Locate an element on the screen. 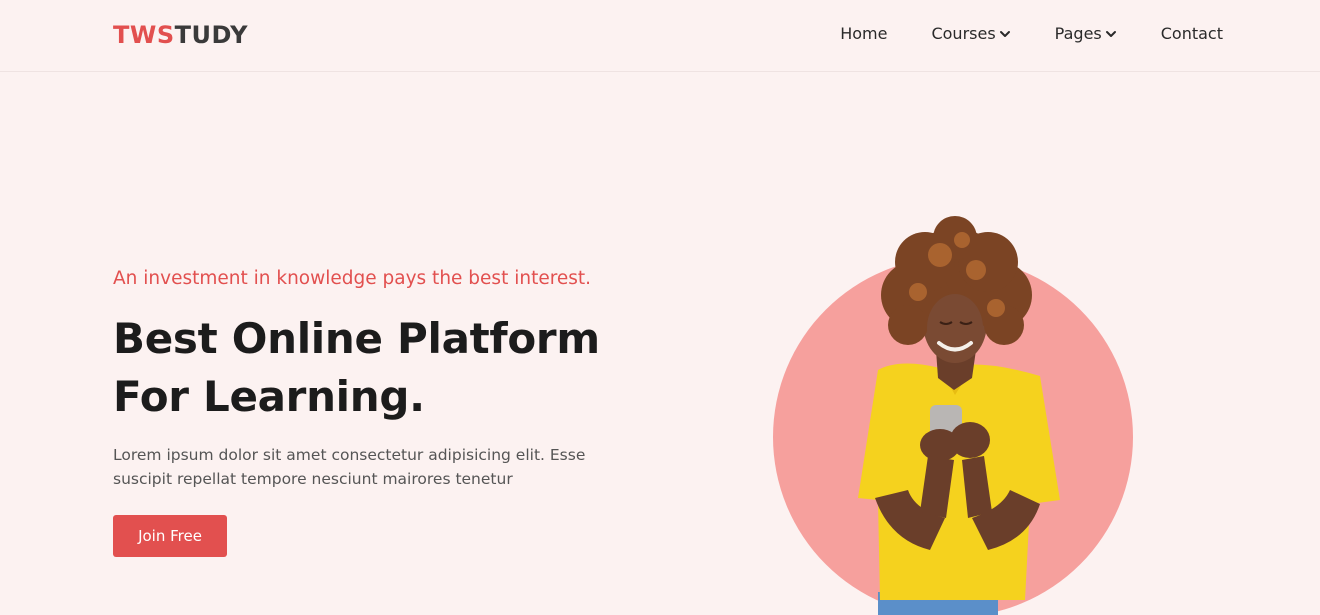  nav-item-contact: Contact is located at coordinates (1192, 33).